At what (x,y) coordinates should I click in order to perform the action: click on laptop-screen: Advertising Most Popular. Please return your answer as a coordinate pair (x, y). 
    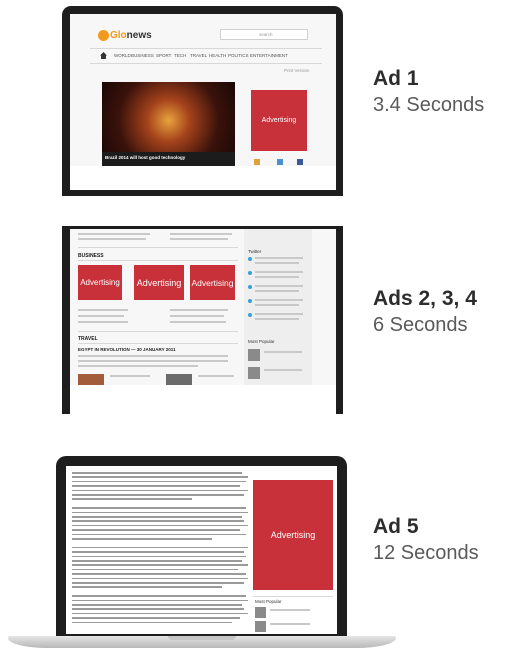
    Looking at the image, I should click on (201, 550).